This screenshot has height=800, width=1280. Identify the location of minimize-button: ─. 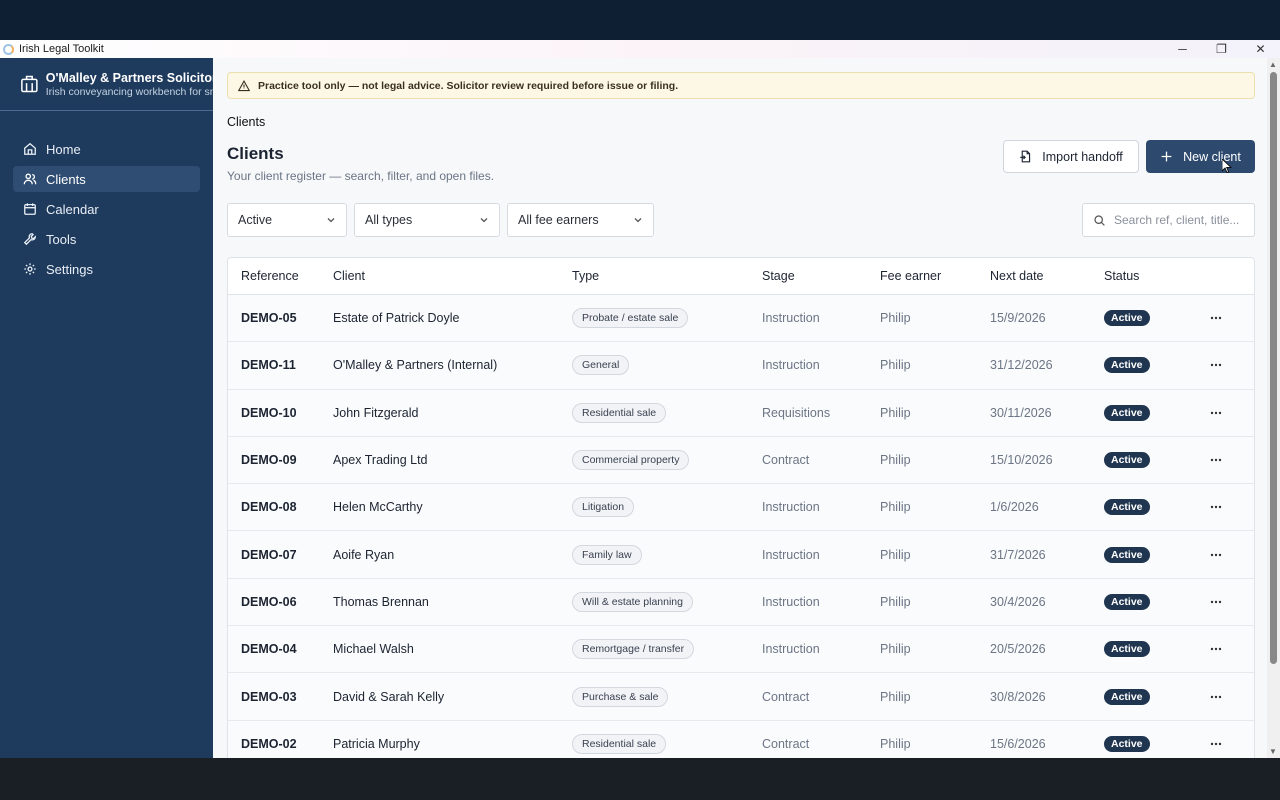
(1182, 49).